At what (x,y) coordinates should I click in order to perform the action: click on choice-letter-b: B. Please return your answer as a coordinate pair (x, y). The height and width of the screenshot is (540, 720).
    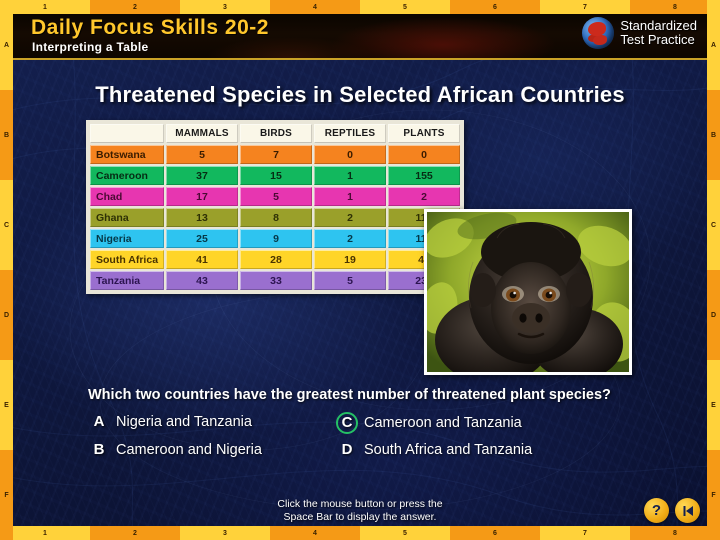
    Looking at the image, I should click on (99, 449).